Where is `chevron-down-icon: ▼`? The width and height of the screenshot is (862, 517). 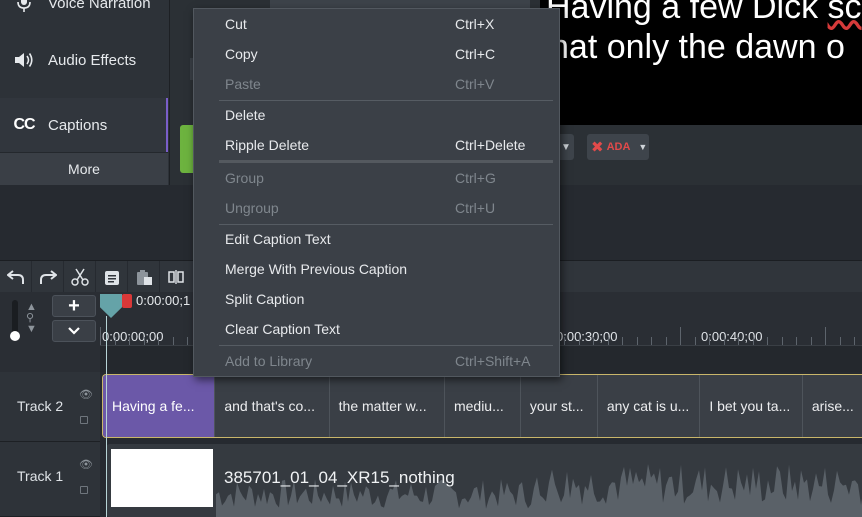
chevron-down-icon: ▼ is located at coordinates (643, 147).